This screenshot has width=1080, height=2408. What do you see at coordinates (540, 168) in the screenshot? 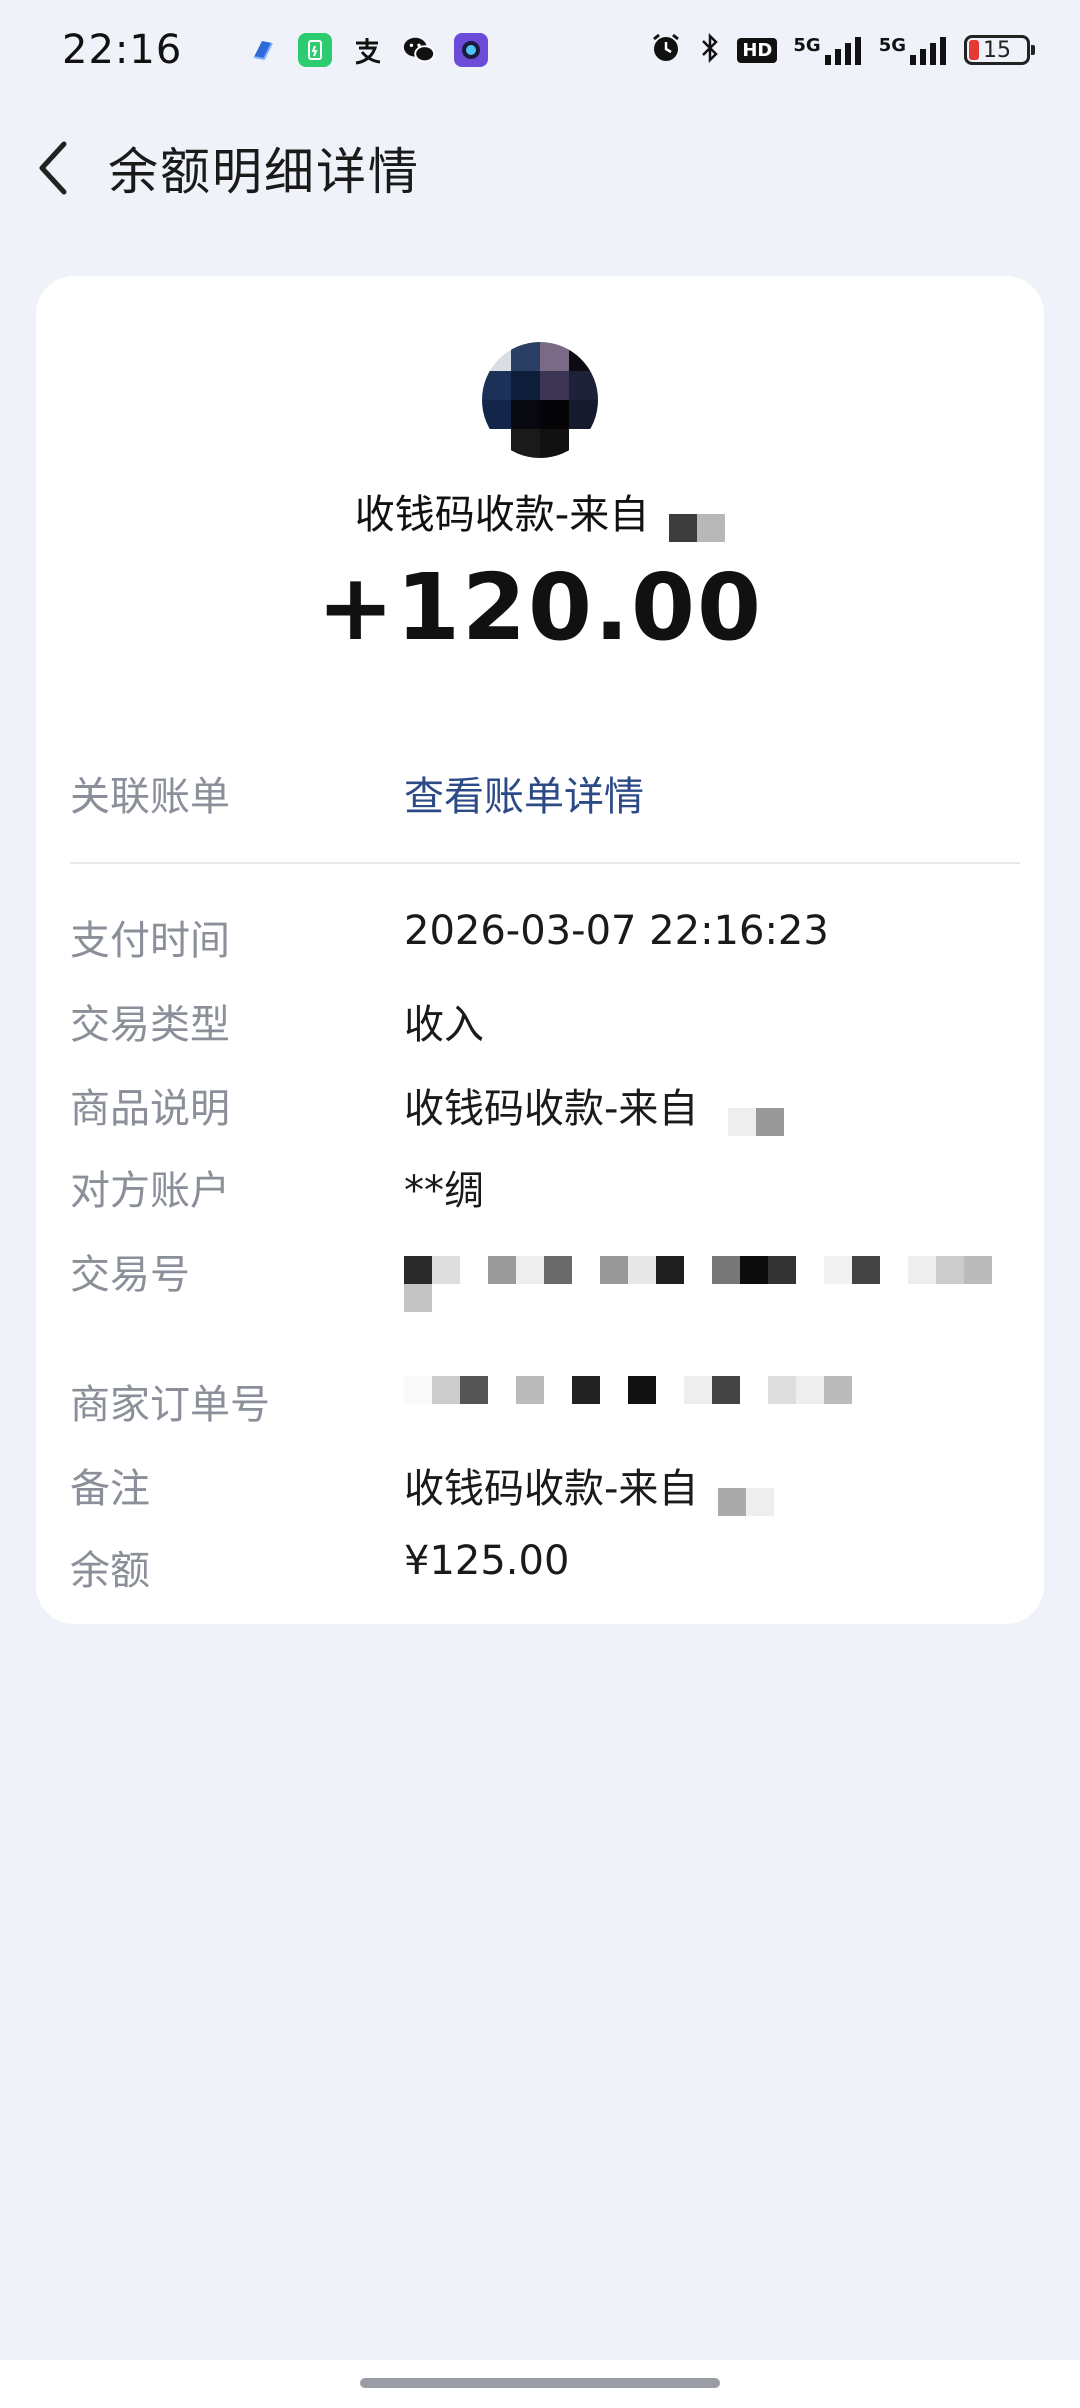
I see `header: 余额明细详情` at bounding box center [540, 168].